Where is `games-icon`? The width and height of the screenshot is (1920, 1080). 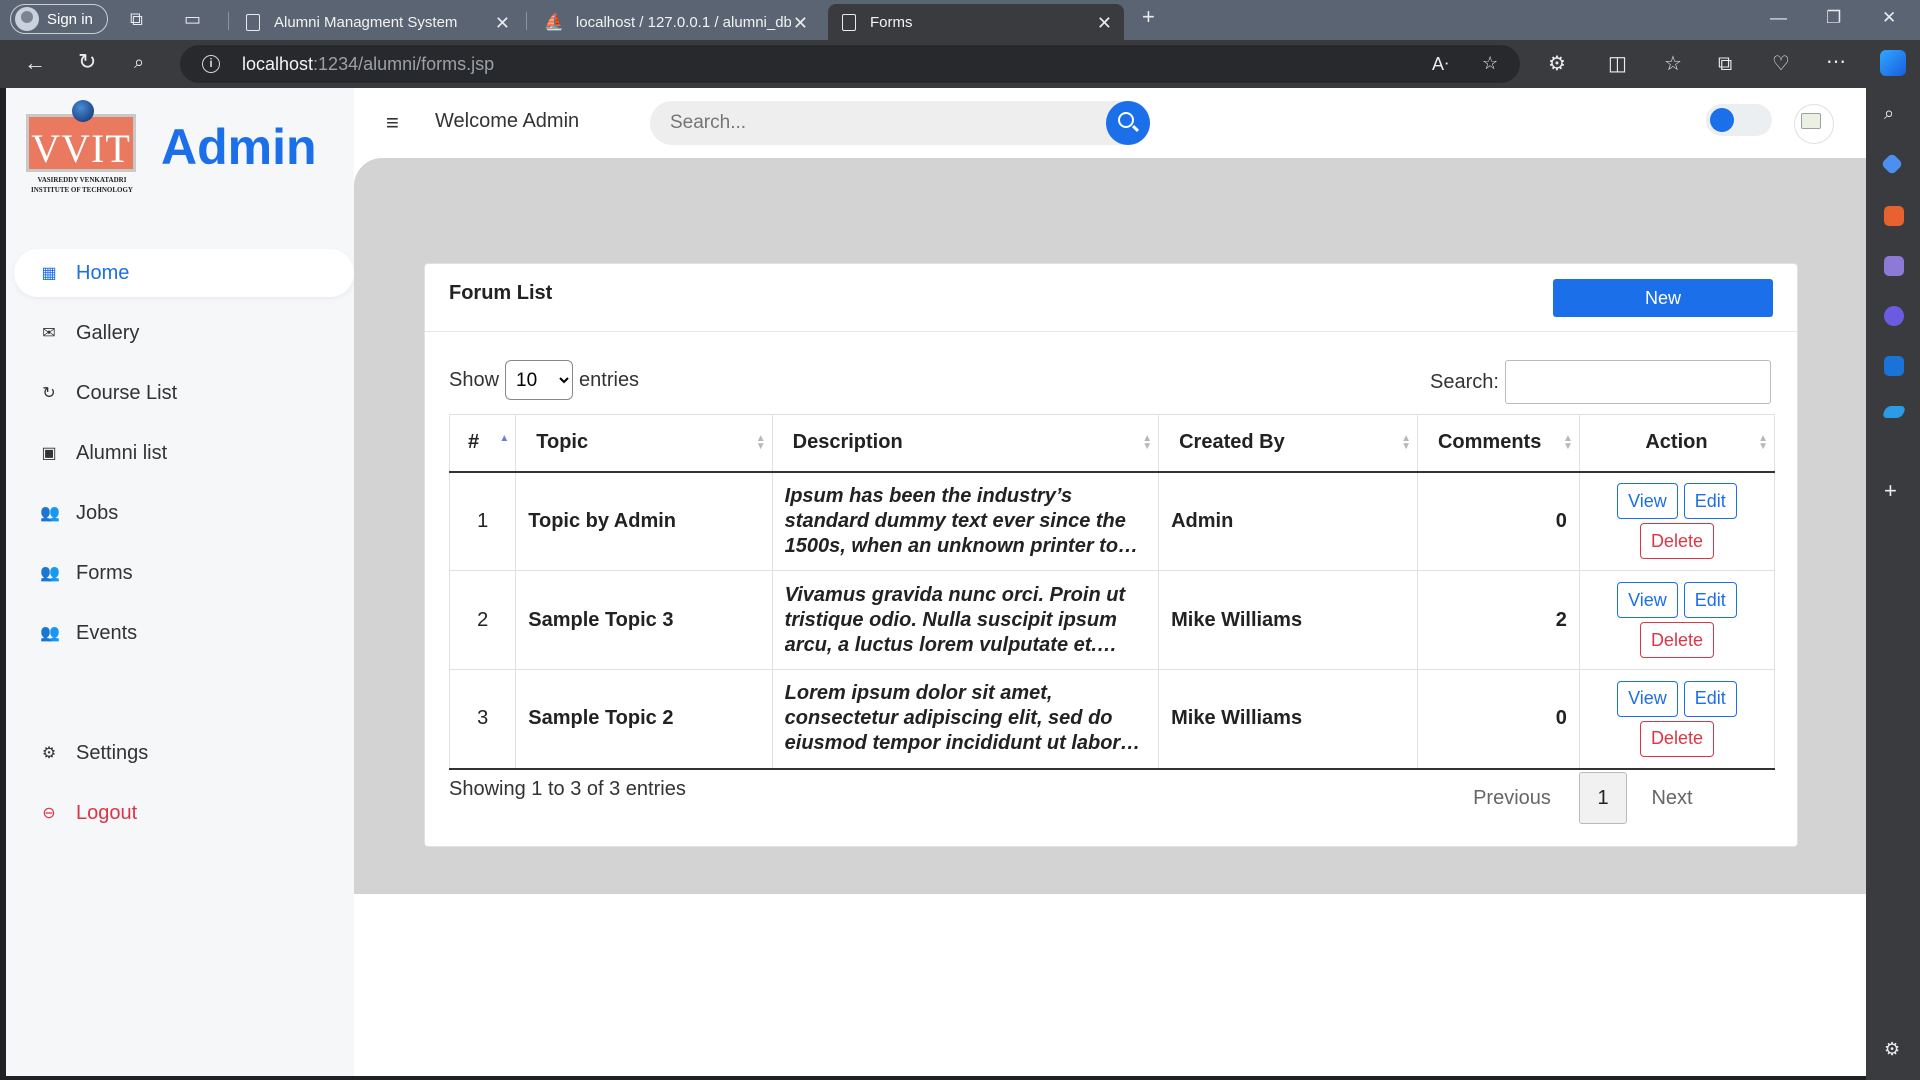
games-icon is located at coordinates (1894, 266).